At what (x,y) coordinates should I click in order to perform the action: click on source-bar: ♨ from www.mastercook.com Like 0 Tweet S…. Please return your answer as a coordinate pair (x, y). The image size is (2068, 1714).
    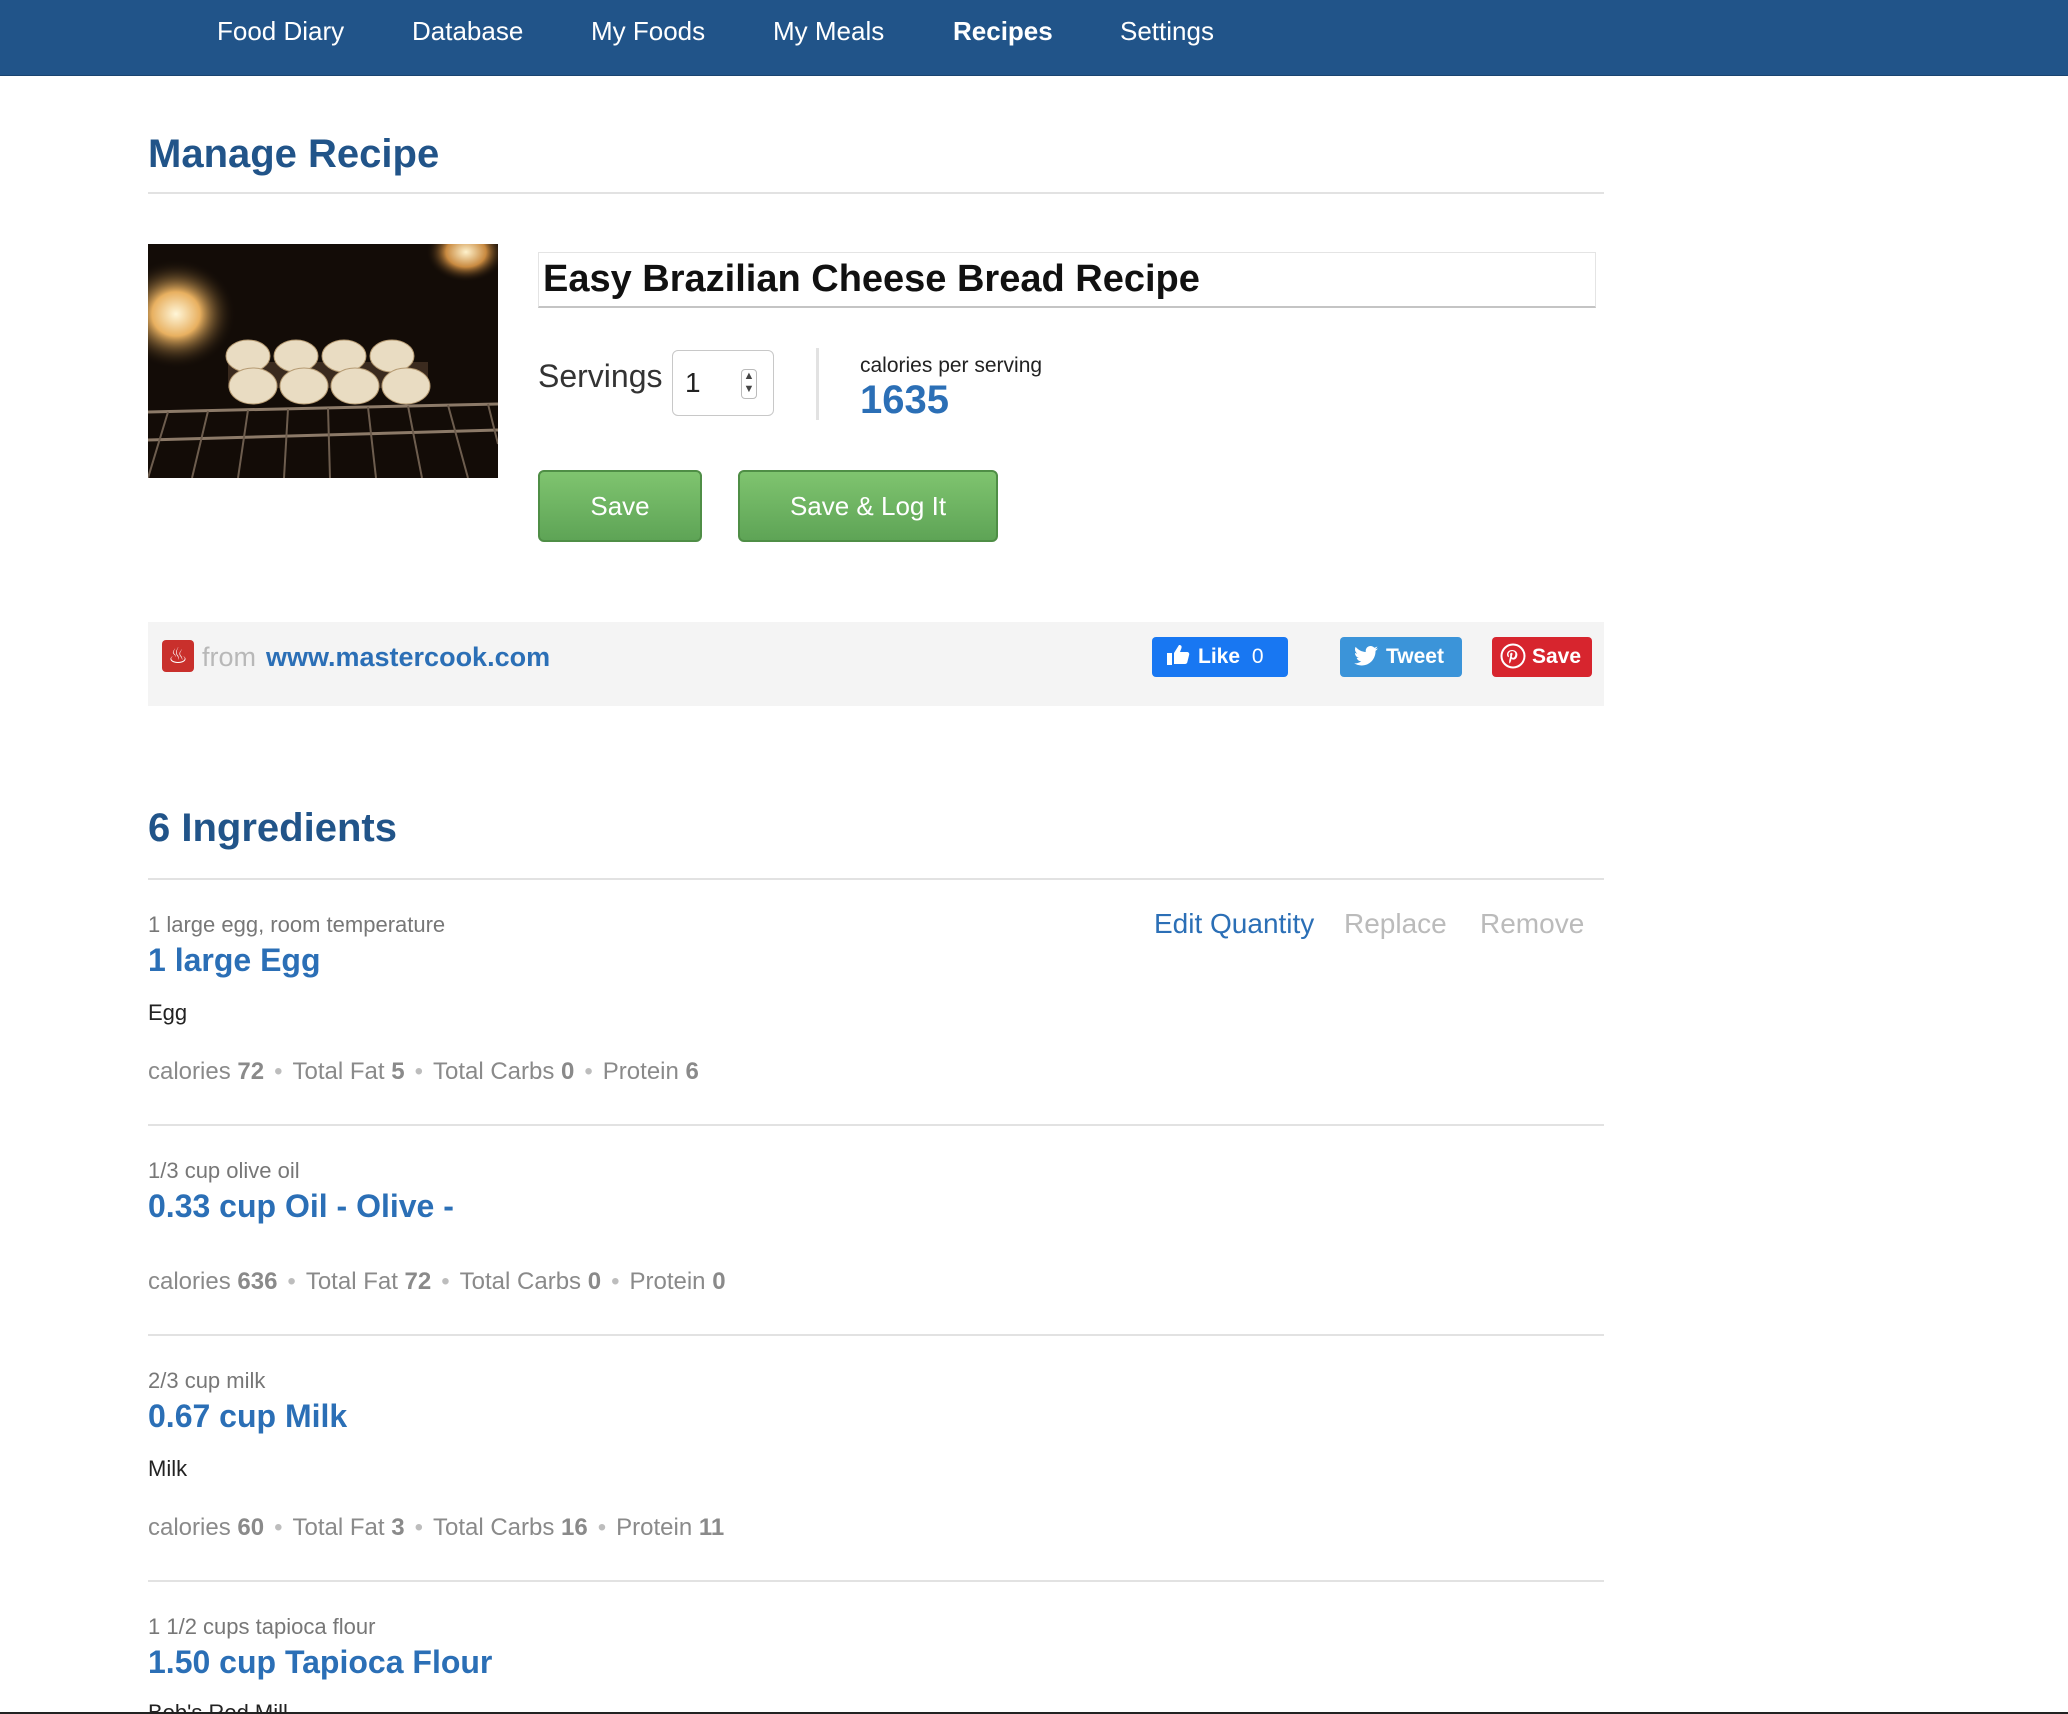
    Looking at the image, I should click on (876, 664).